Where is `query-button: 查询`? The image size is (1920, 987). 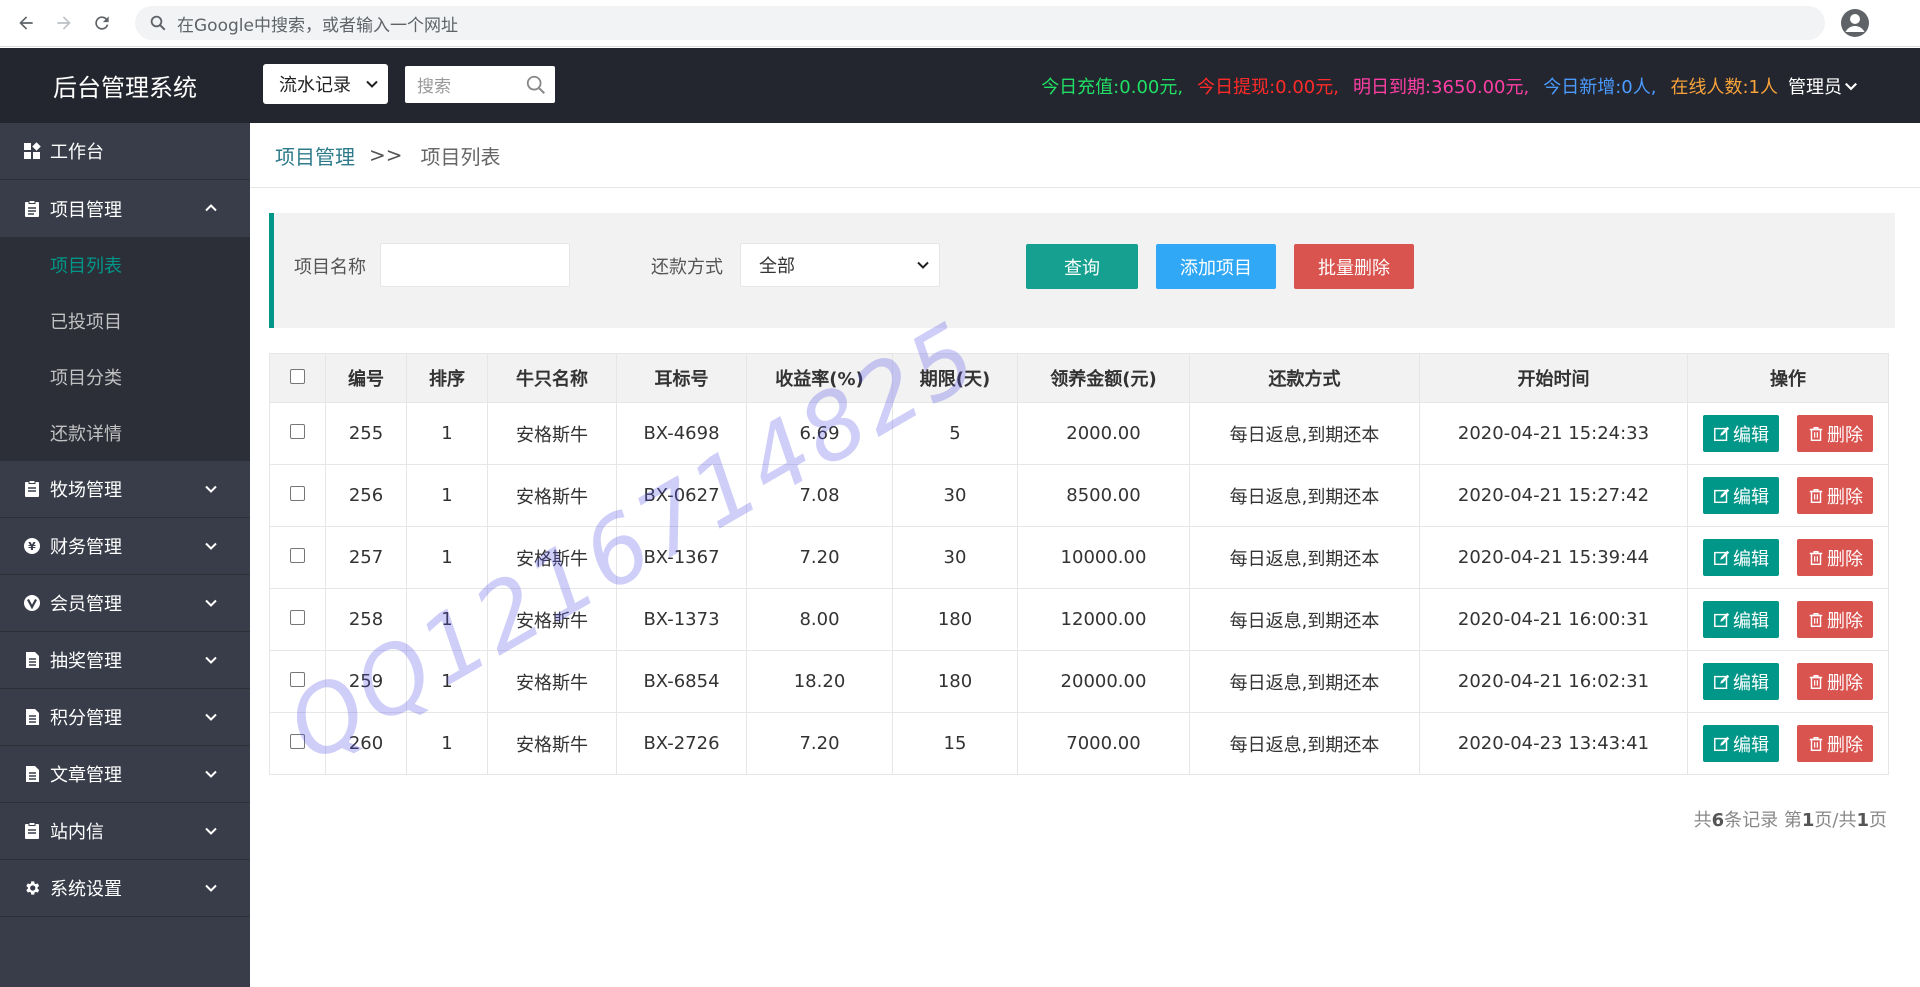 query-button: 查询 is located at coordinates (1082, 266).